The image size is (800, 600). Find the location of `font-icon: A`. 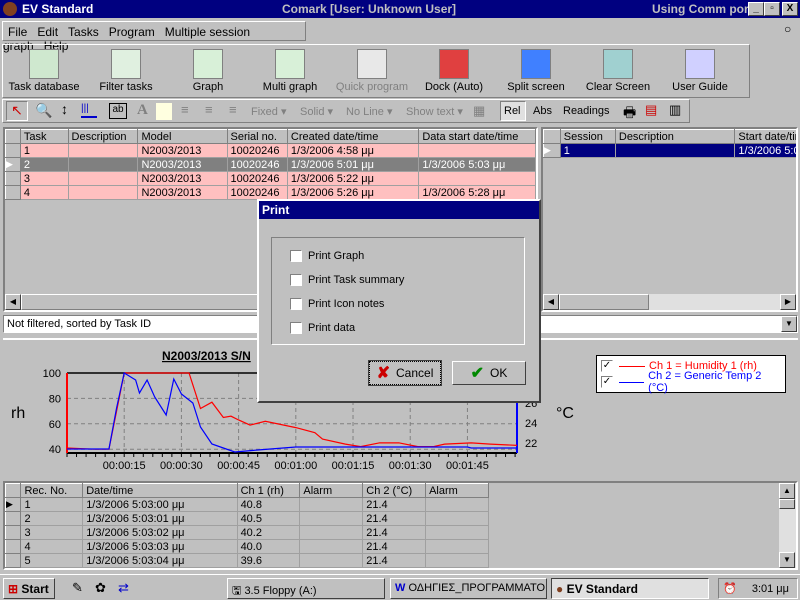

font-icon: A is located at coordinates (142, 110).